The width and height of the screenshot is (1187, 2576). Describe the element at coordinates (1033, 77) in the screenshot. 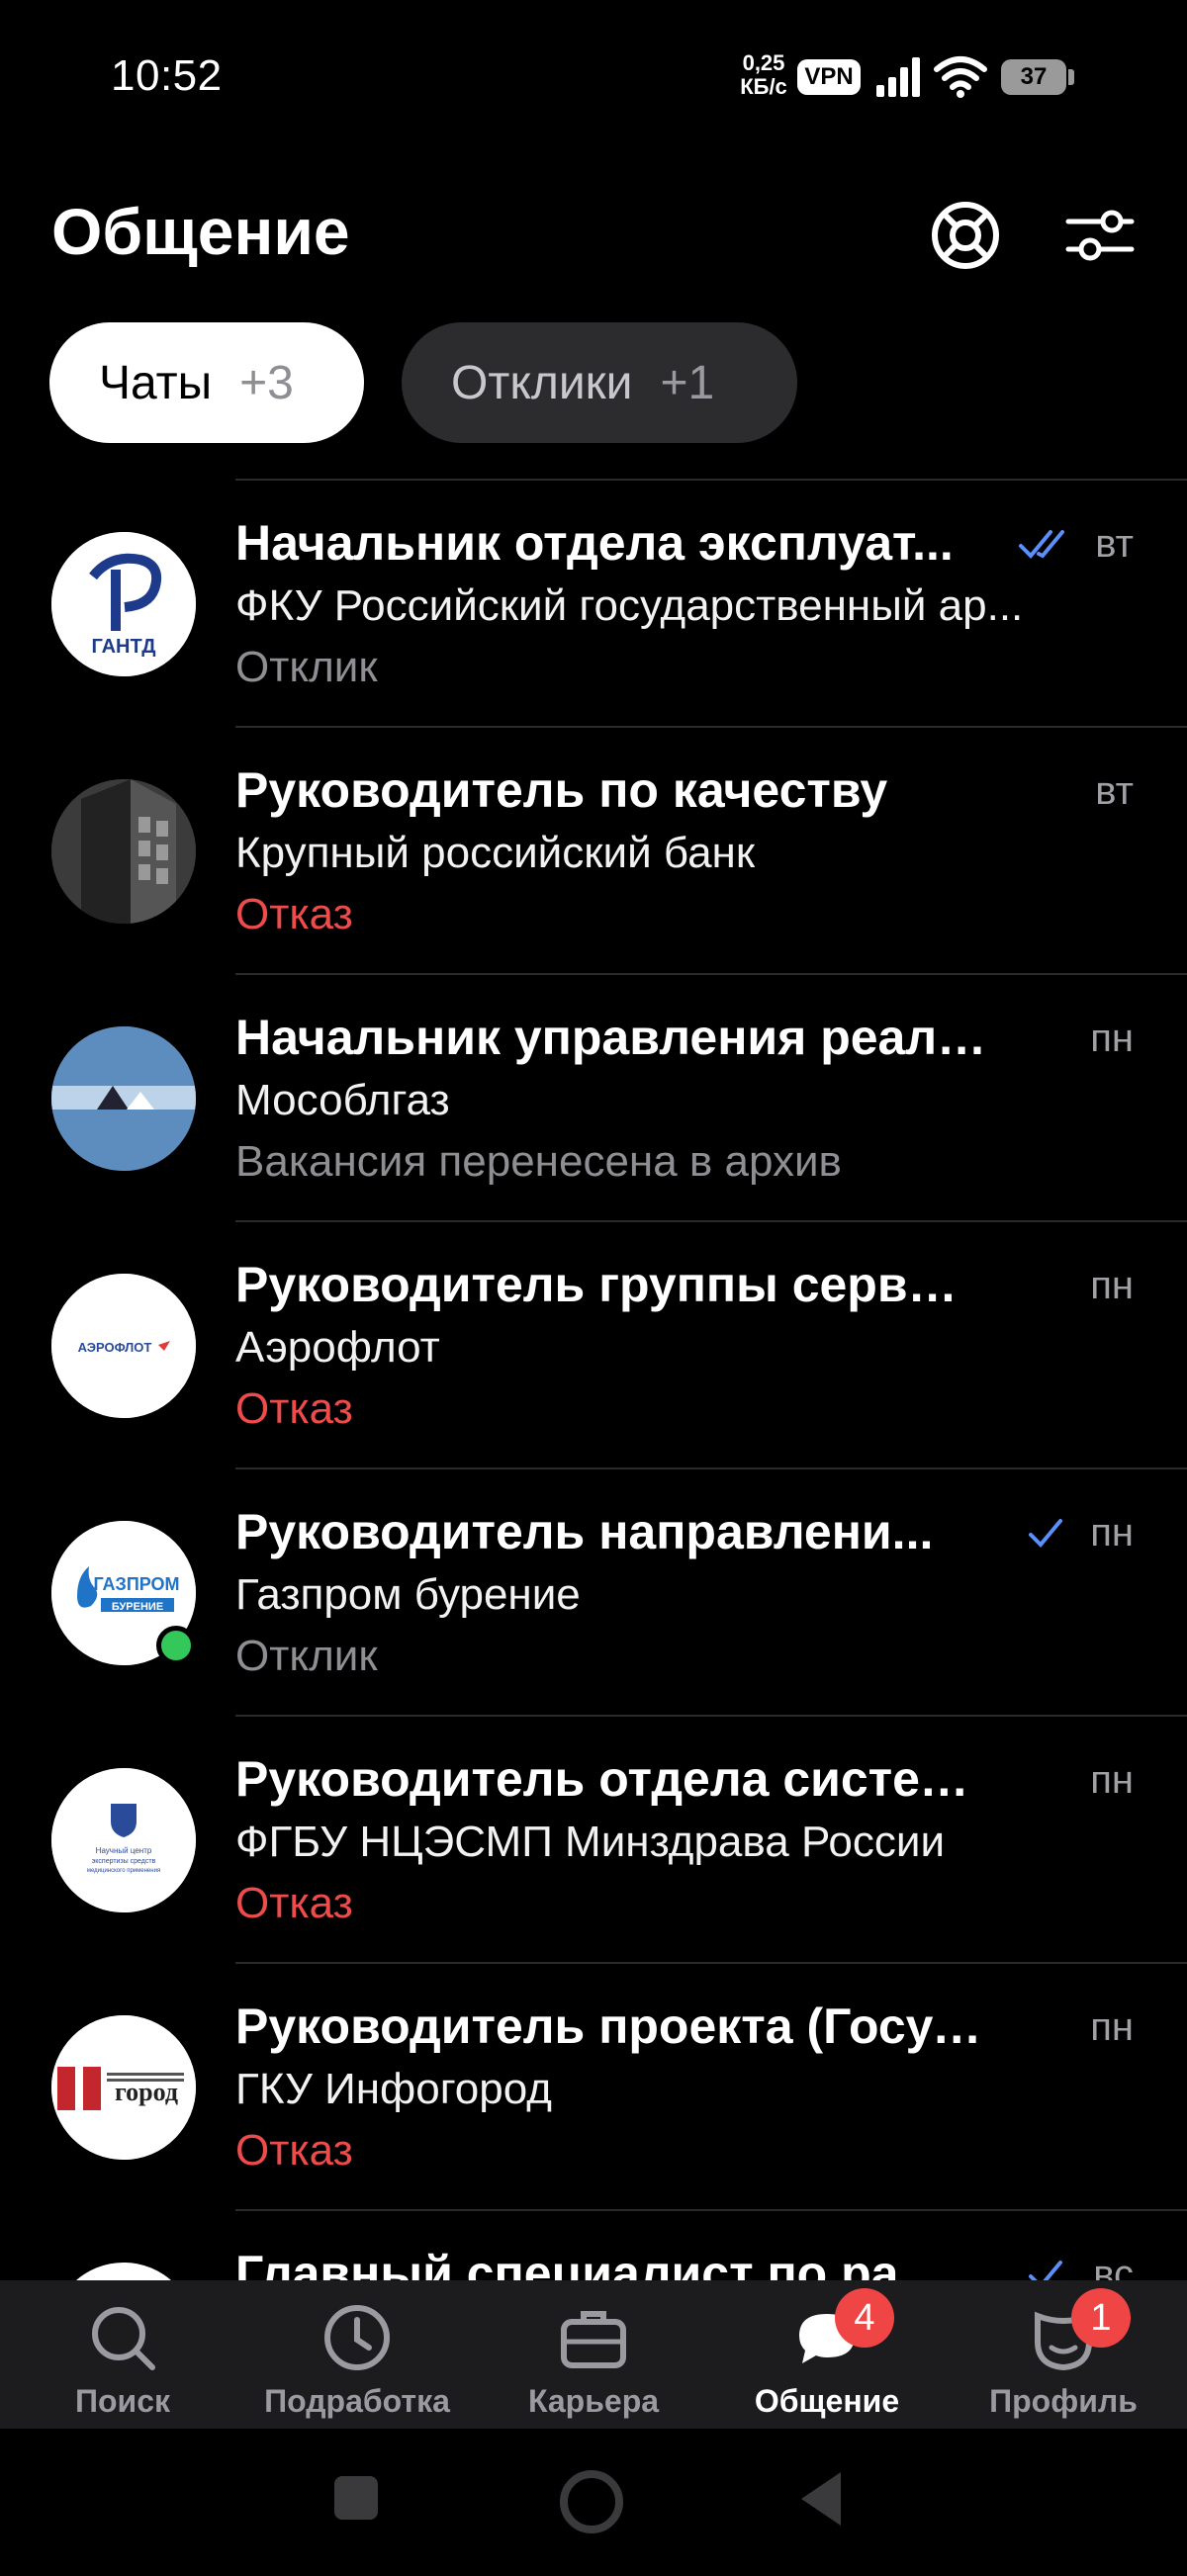

I see `battery-indicator: 37` at that location.